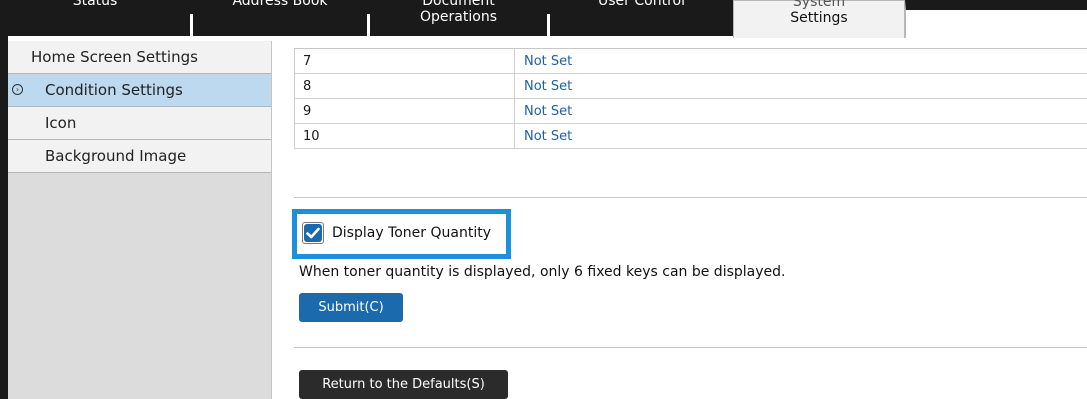 The image size is (1087, 399). I want to click on tab-document-operations-line2: Operations, so click(458, 17).